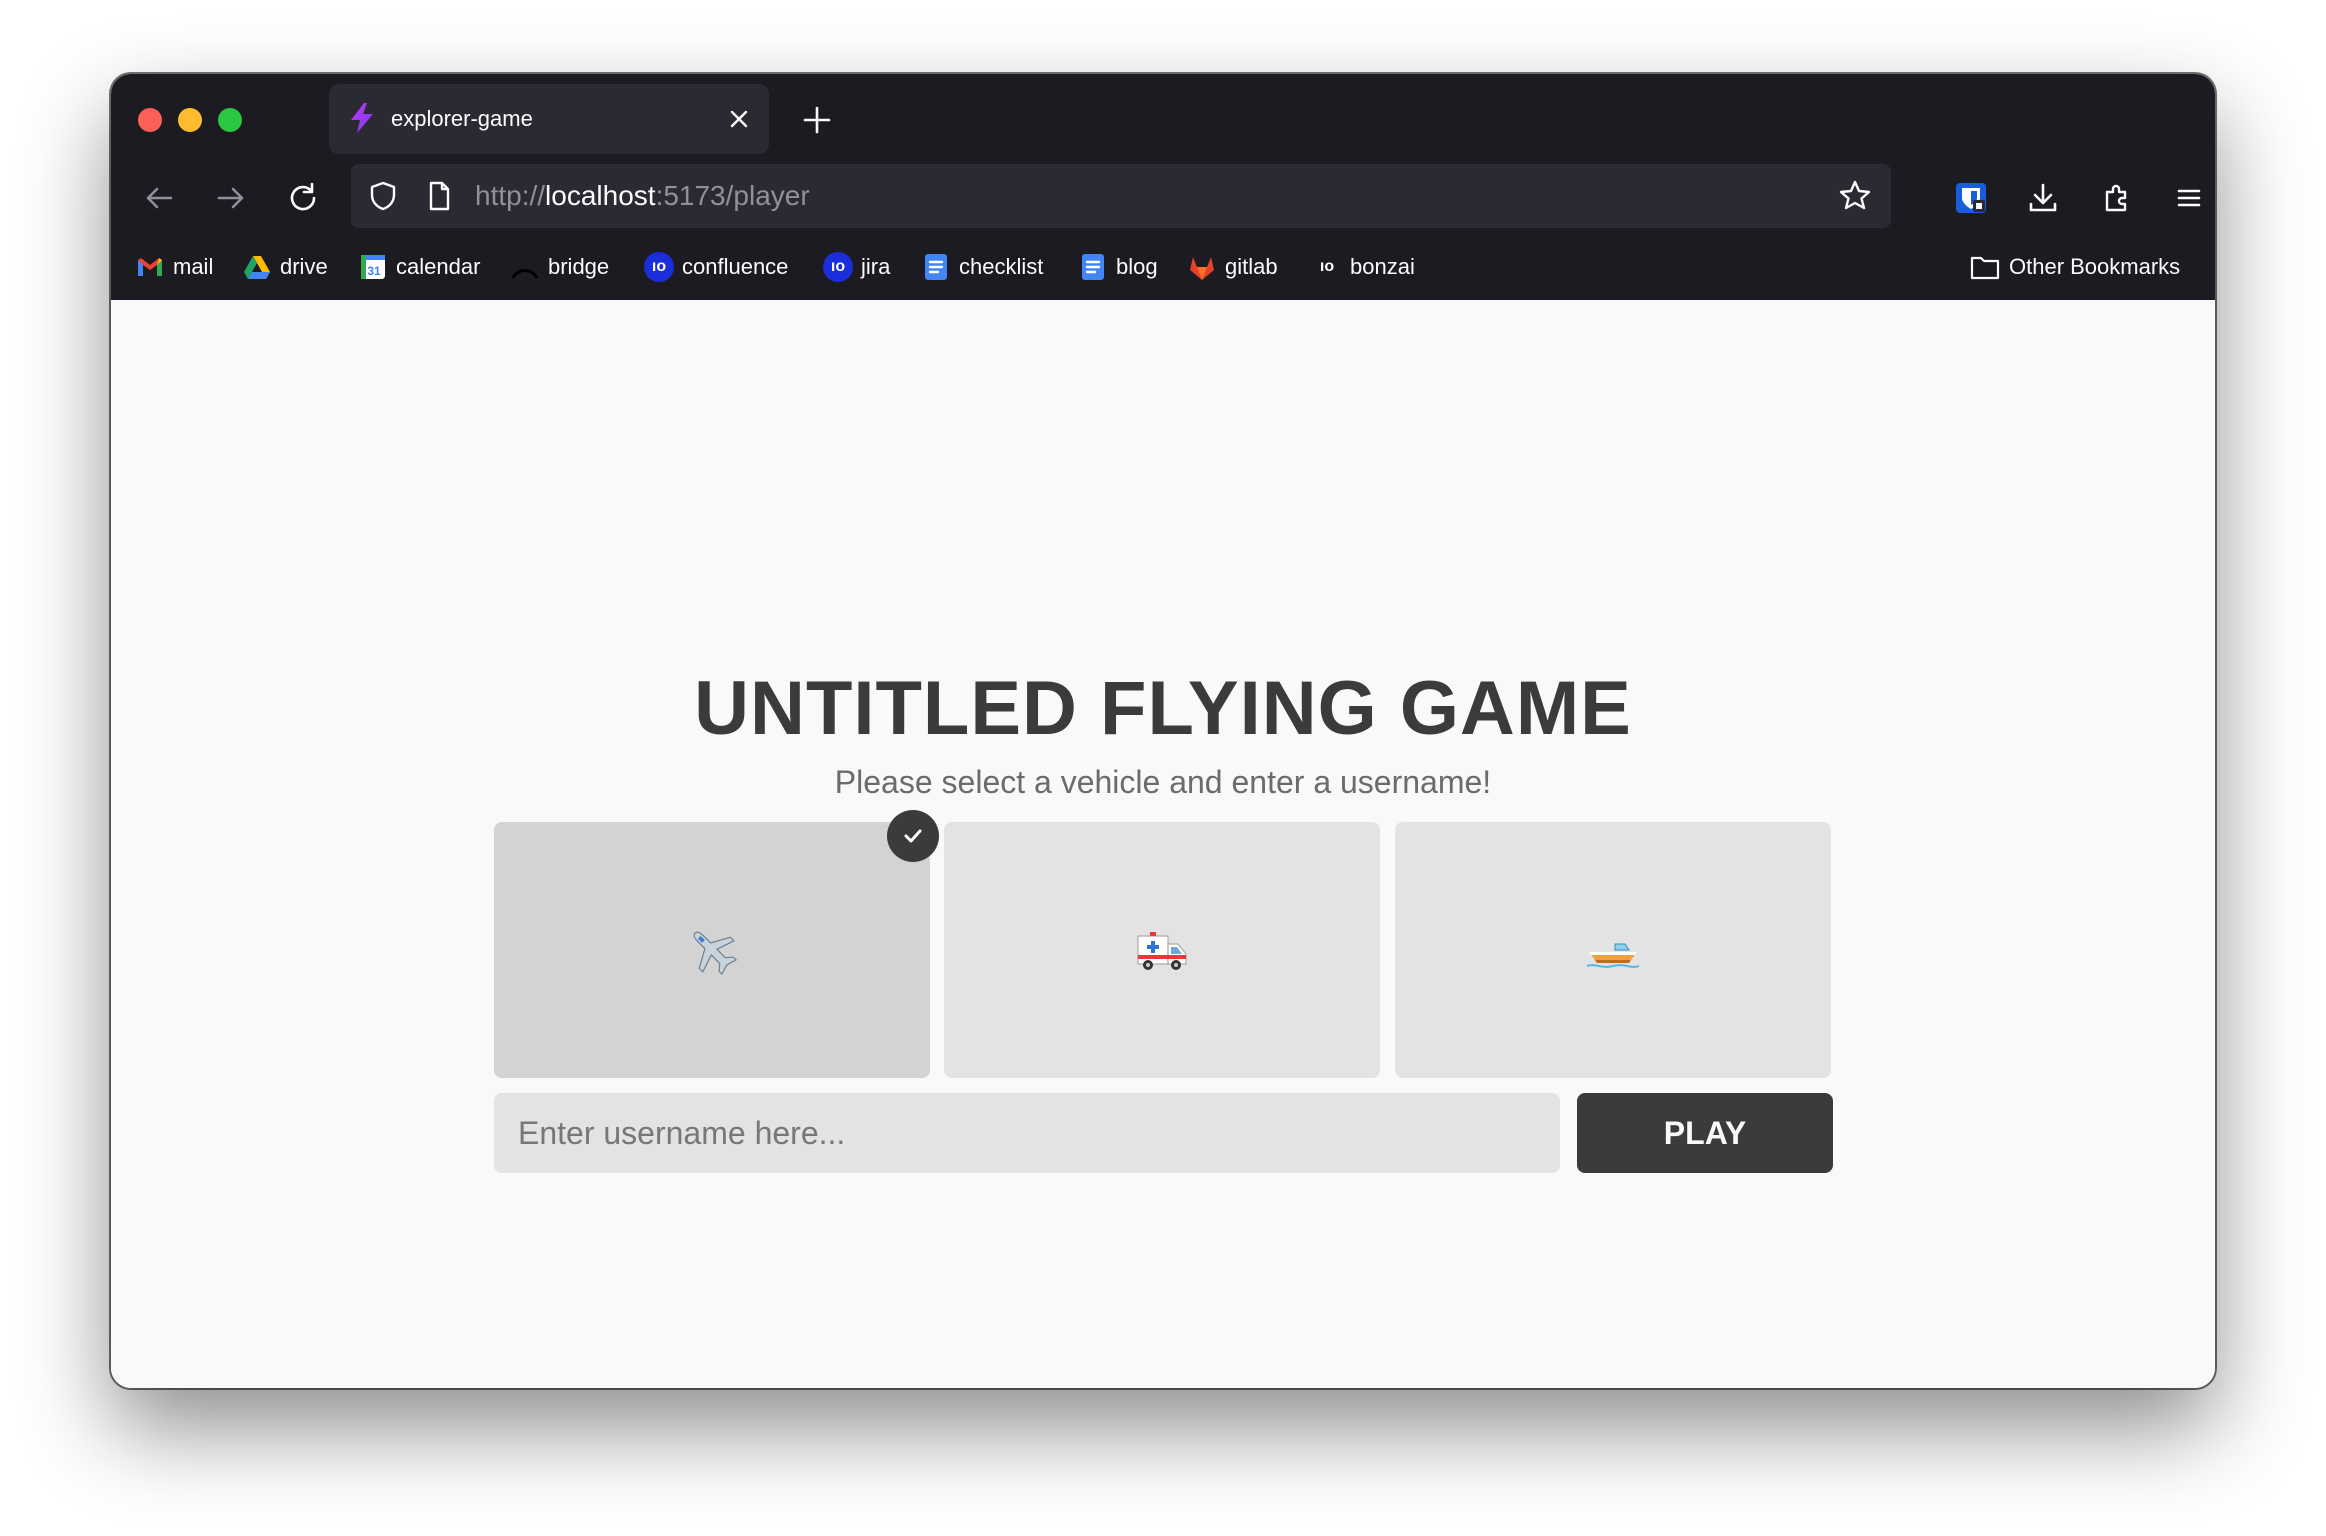 The image size is (2326, 1536). Describe the element at coordinates (1251, 266) in the screenshot. I see `bookmark-label: gitlab` at that location.